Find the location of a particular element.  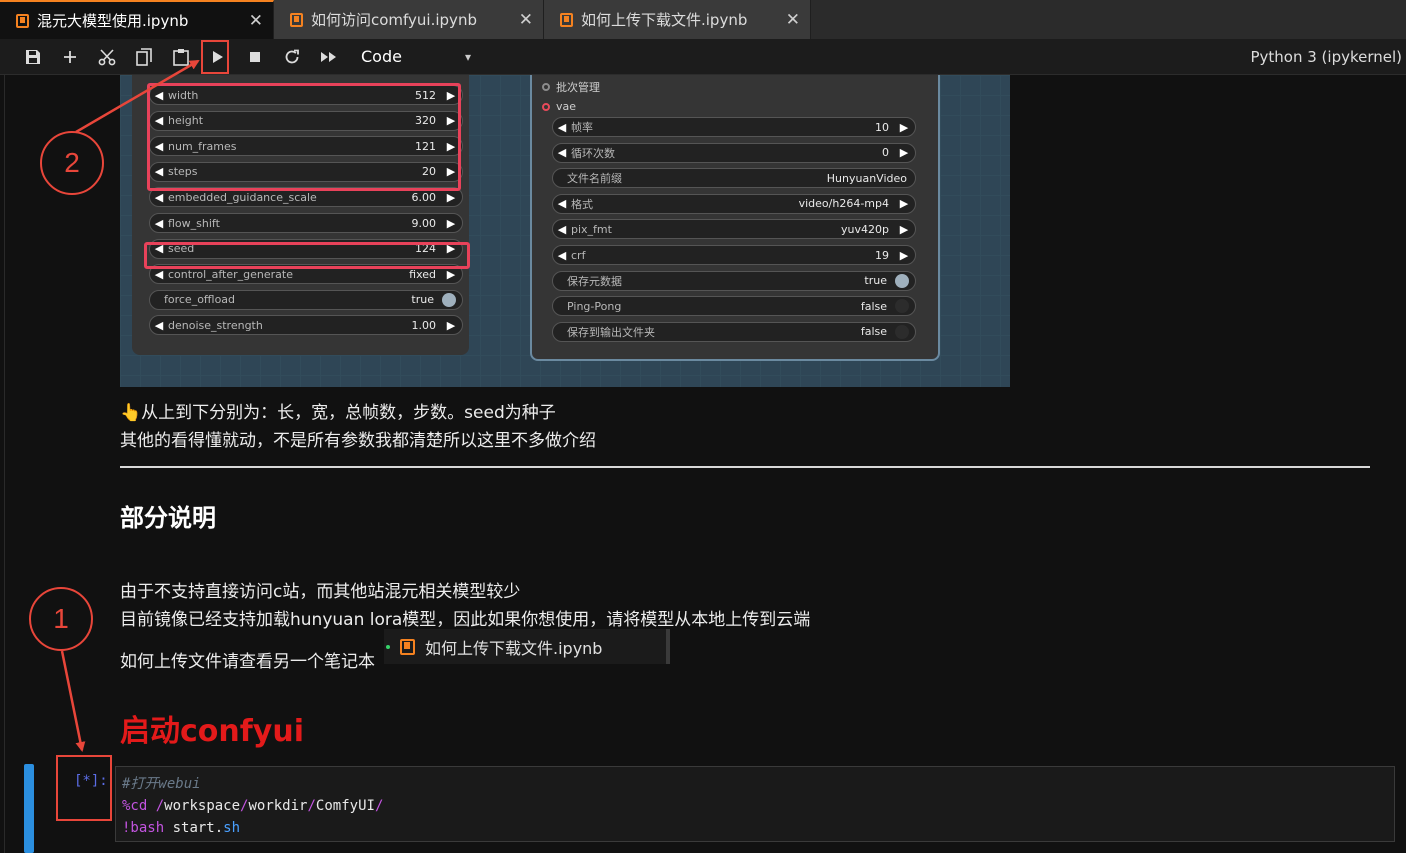

highlight-box-dimensions is located at coordinates (304, 137).